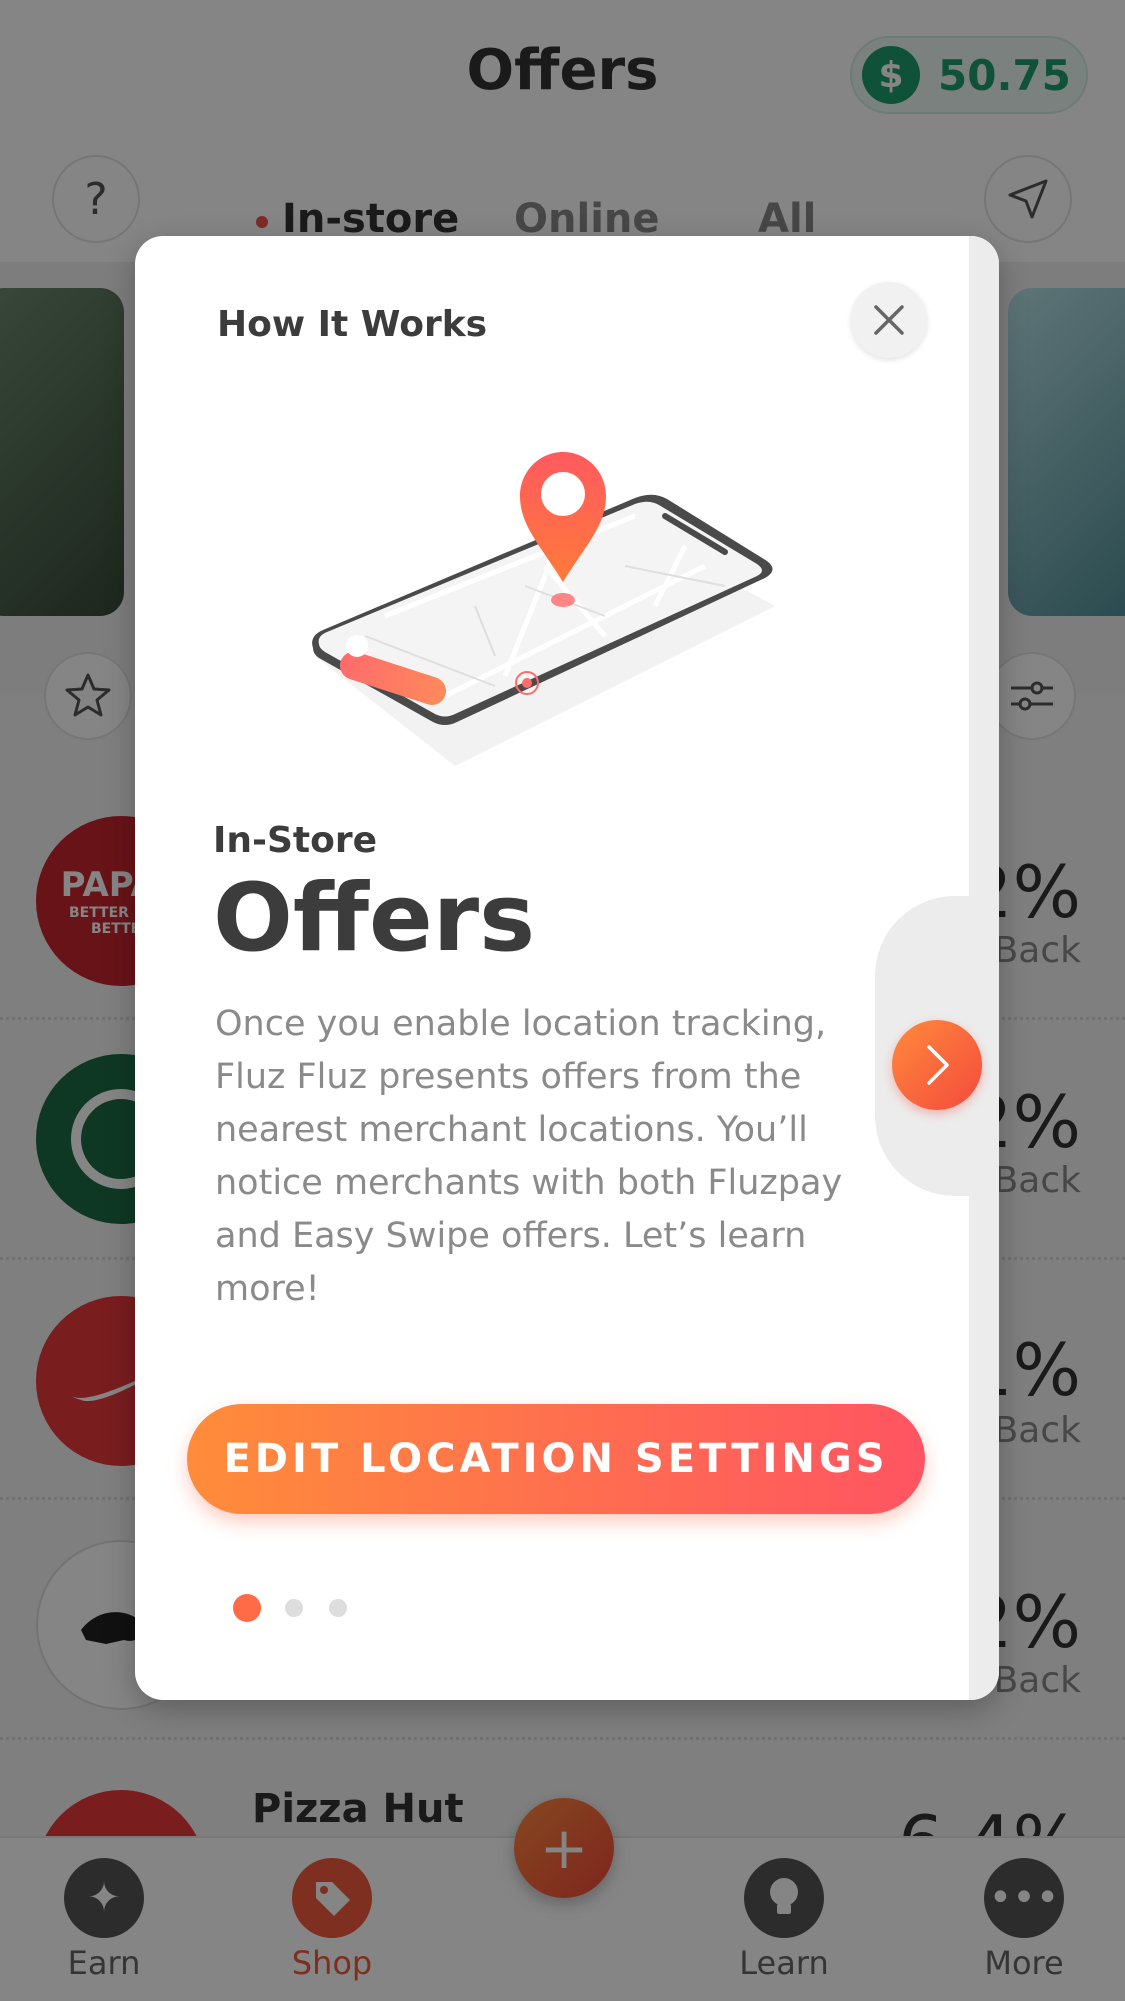 Image resolution: width=1125 pixels, height=2001 pixels. Describe the element at coordinates (374, 918) in the screenshot. I see `modal-title: Offers` at that location.